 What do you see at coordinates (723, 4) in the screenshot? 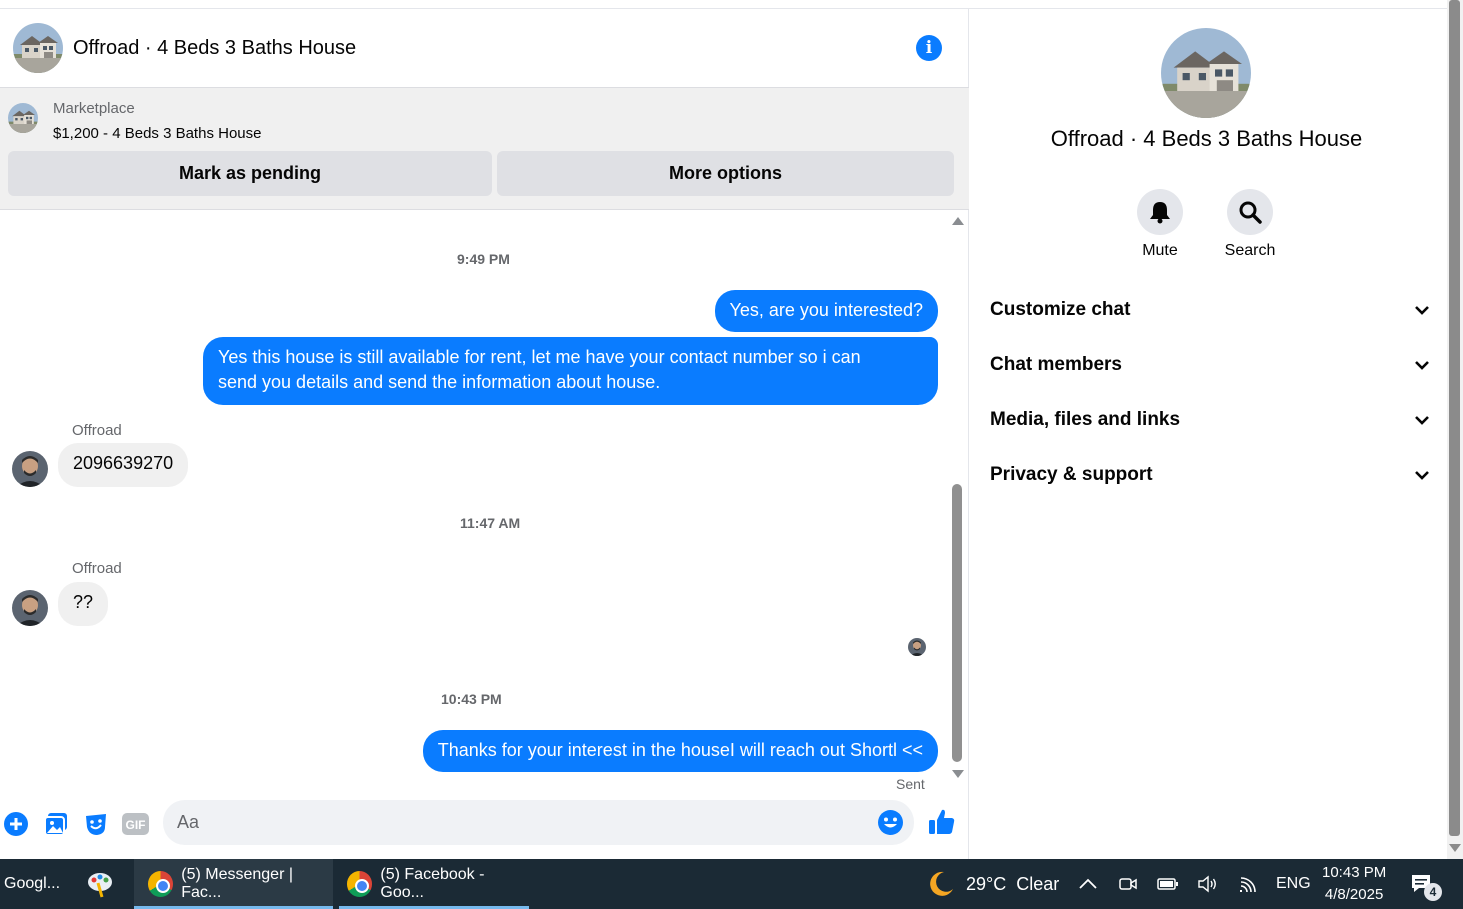
I see `top-strip` at bounding box center [723, 4].